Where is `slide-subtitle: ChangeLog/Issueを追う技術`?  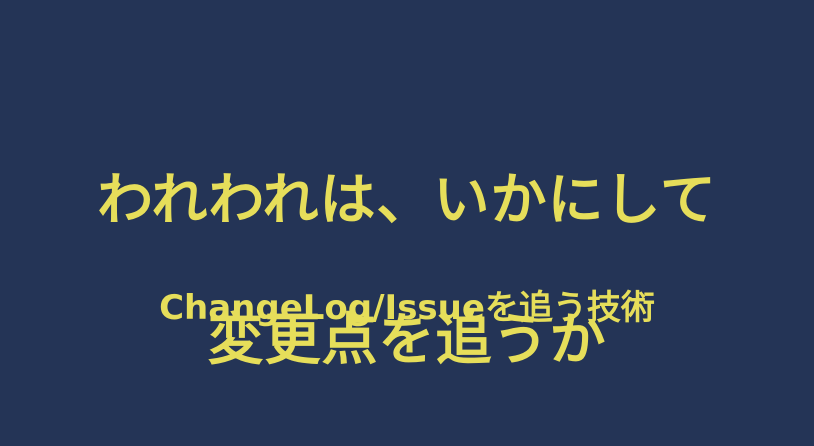 slide-subtitle: ChangeLog/Issueを追う技術 is located at coordinates (407, 308).